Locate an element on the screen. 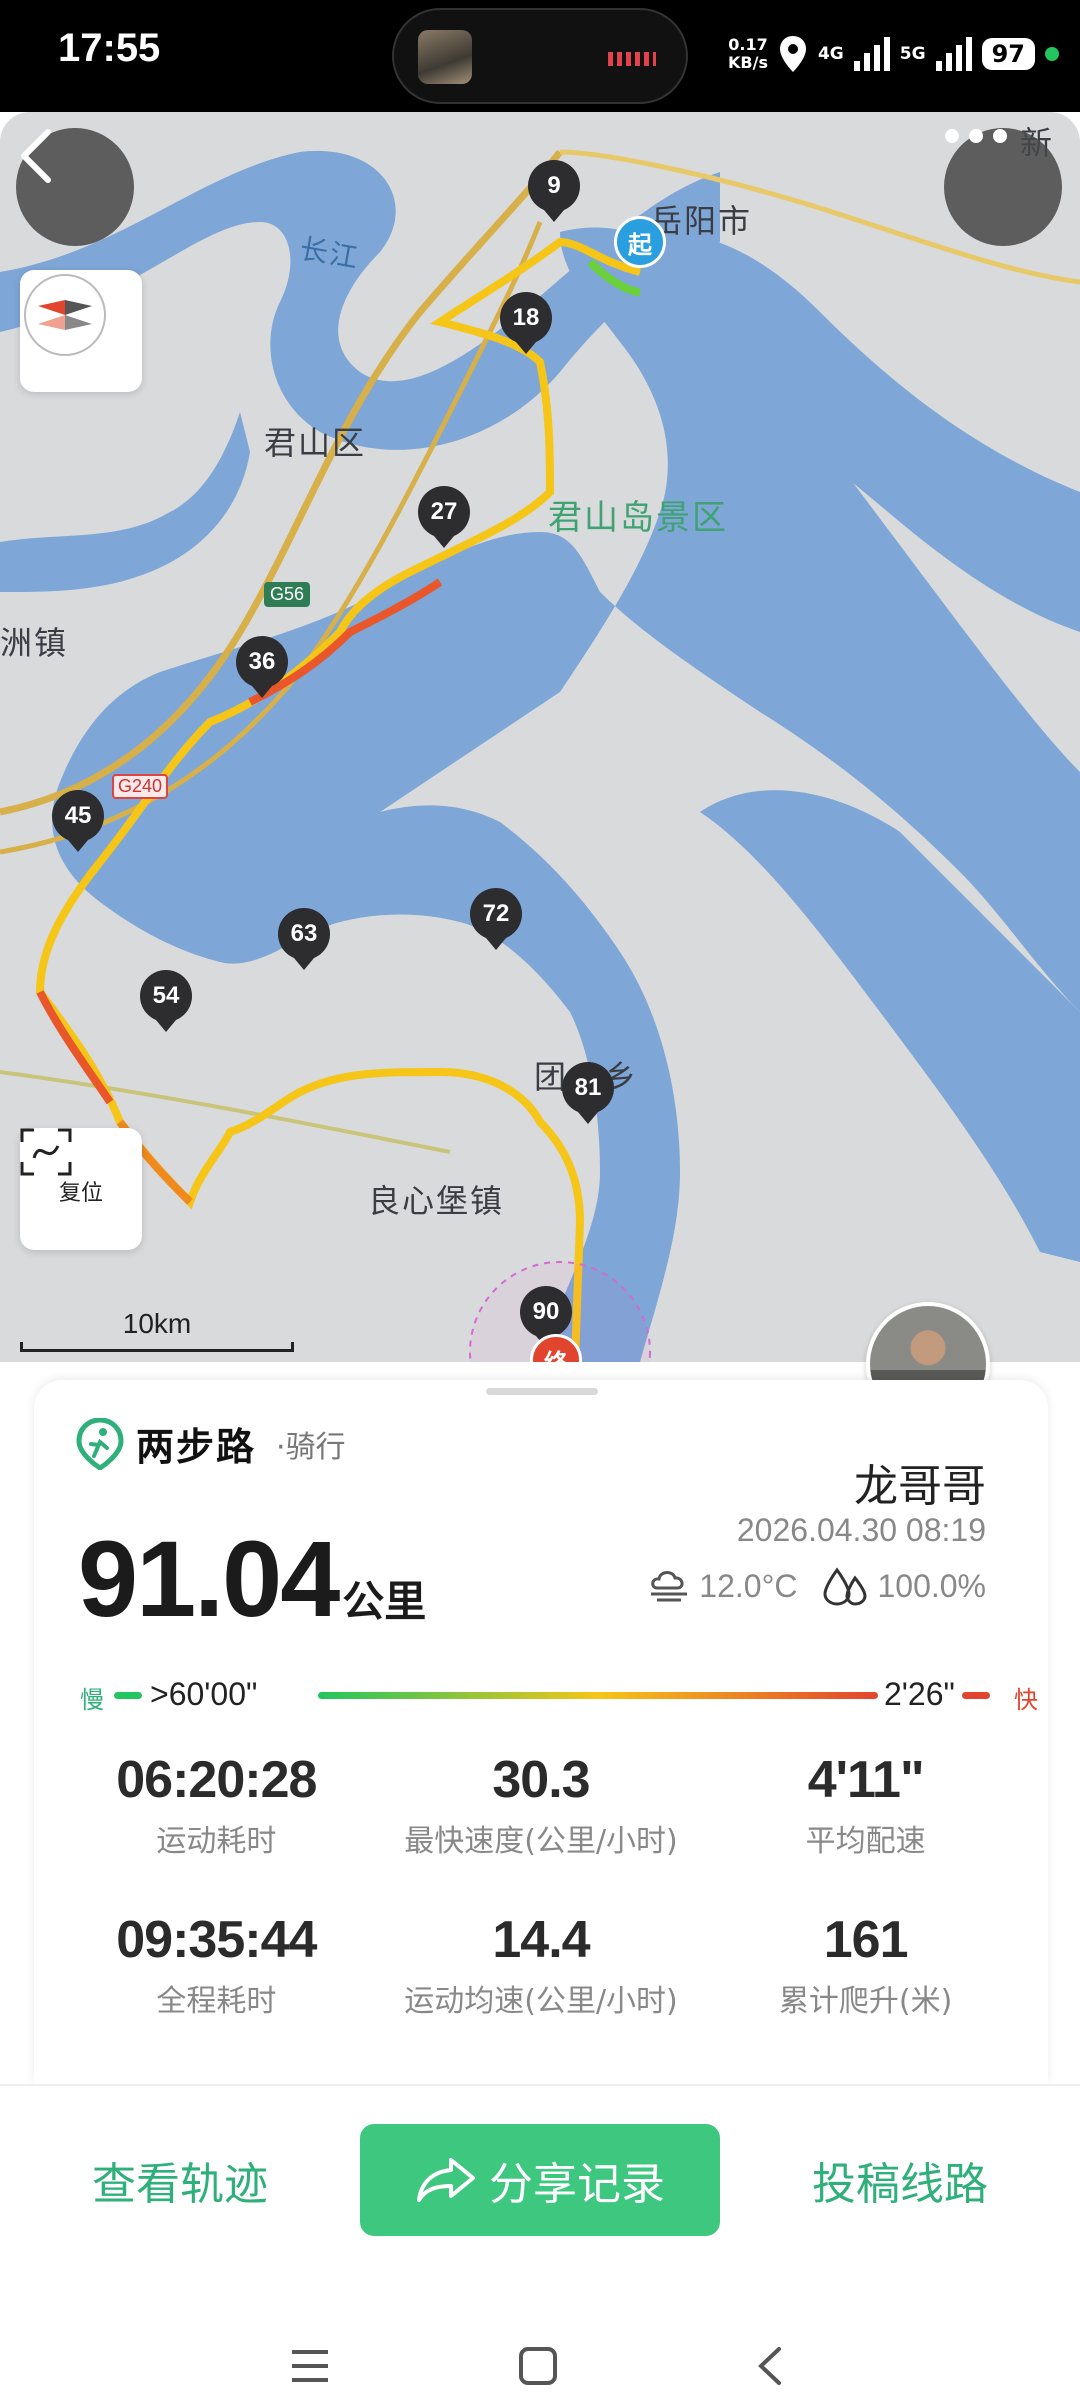  battery-level: 97 is located at coordinates (1008, 54).